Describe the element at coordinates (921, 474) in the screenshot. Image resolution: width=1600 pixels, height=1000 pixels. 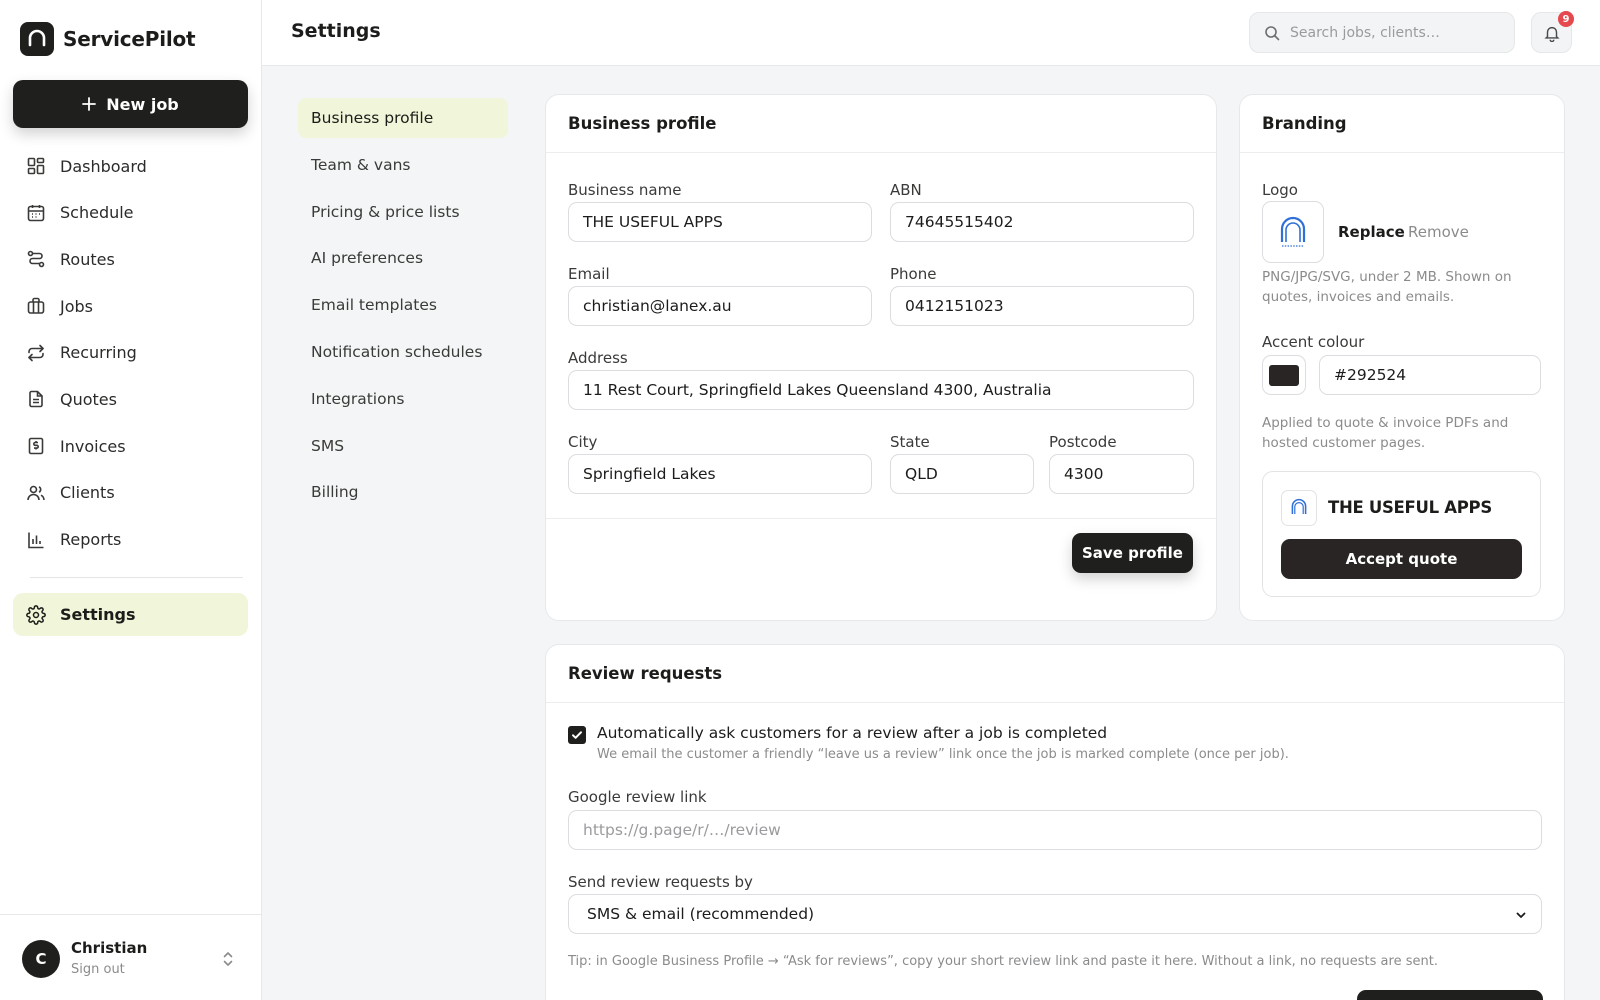
I see `state-value: QLD` at that location.